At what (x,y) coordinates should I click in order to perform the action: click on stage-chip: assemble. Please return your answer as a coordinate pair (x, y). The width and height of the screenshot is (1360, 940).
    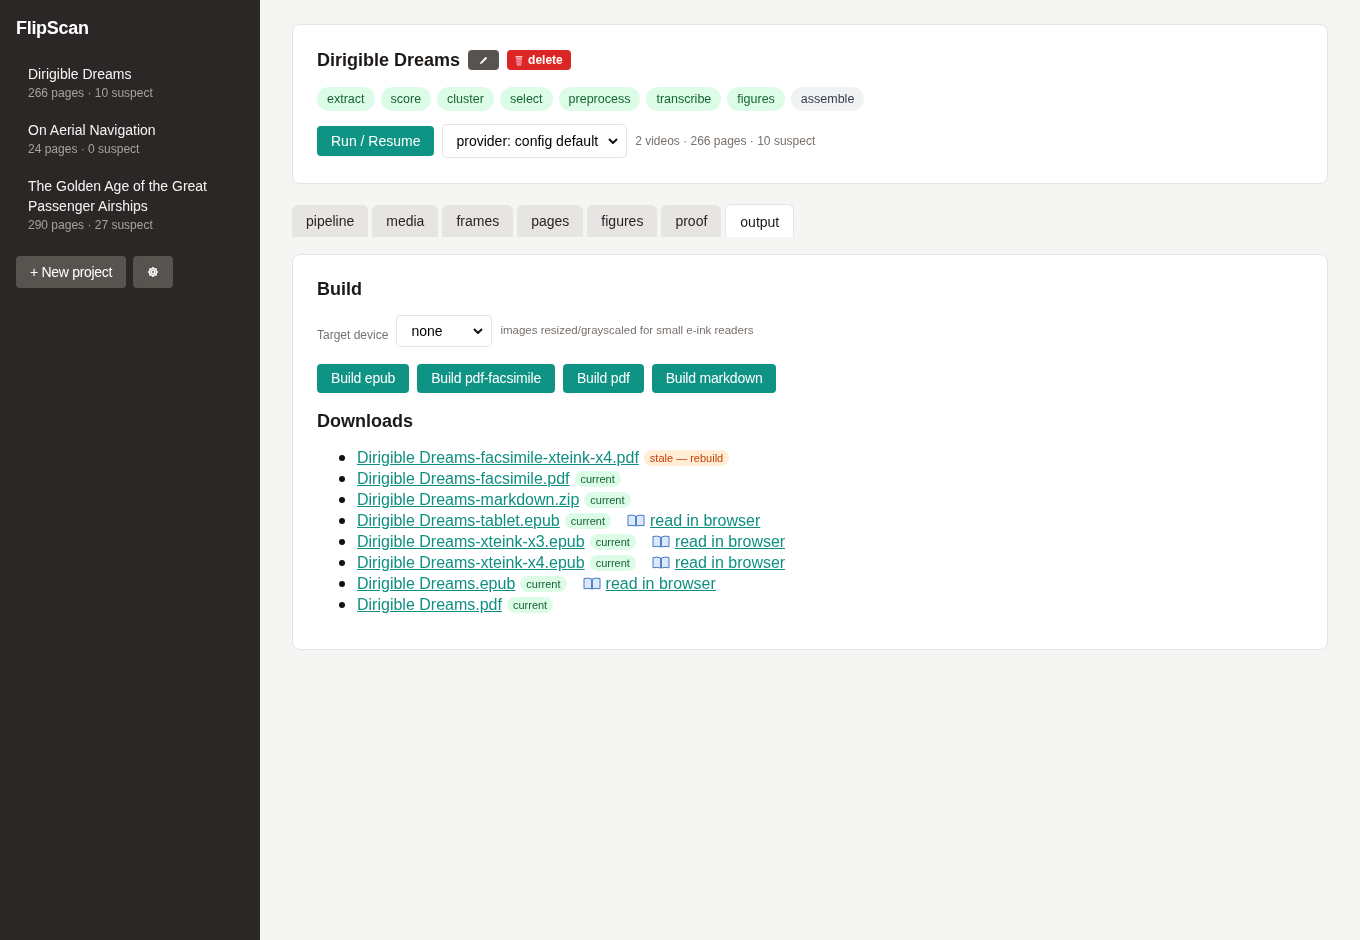
    Looking at the image, I should click on (827, 99).